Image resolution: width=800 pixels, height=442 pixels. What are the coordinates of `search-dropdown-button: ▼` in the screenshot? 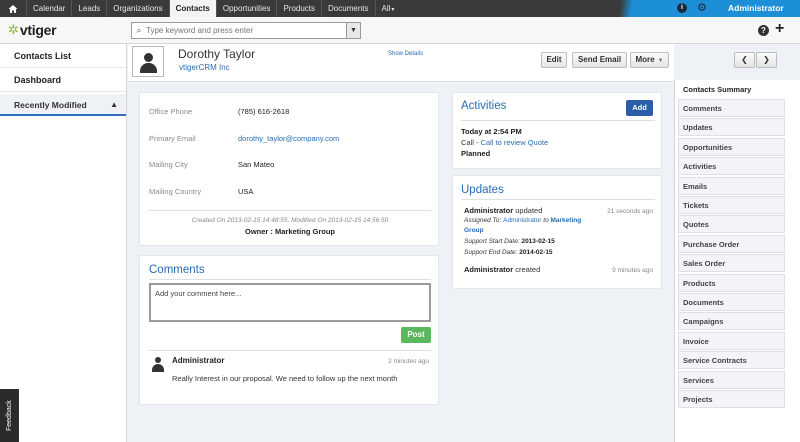 It's located at (353, 30).